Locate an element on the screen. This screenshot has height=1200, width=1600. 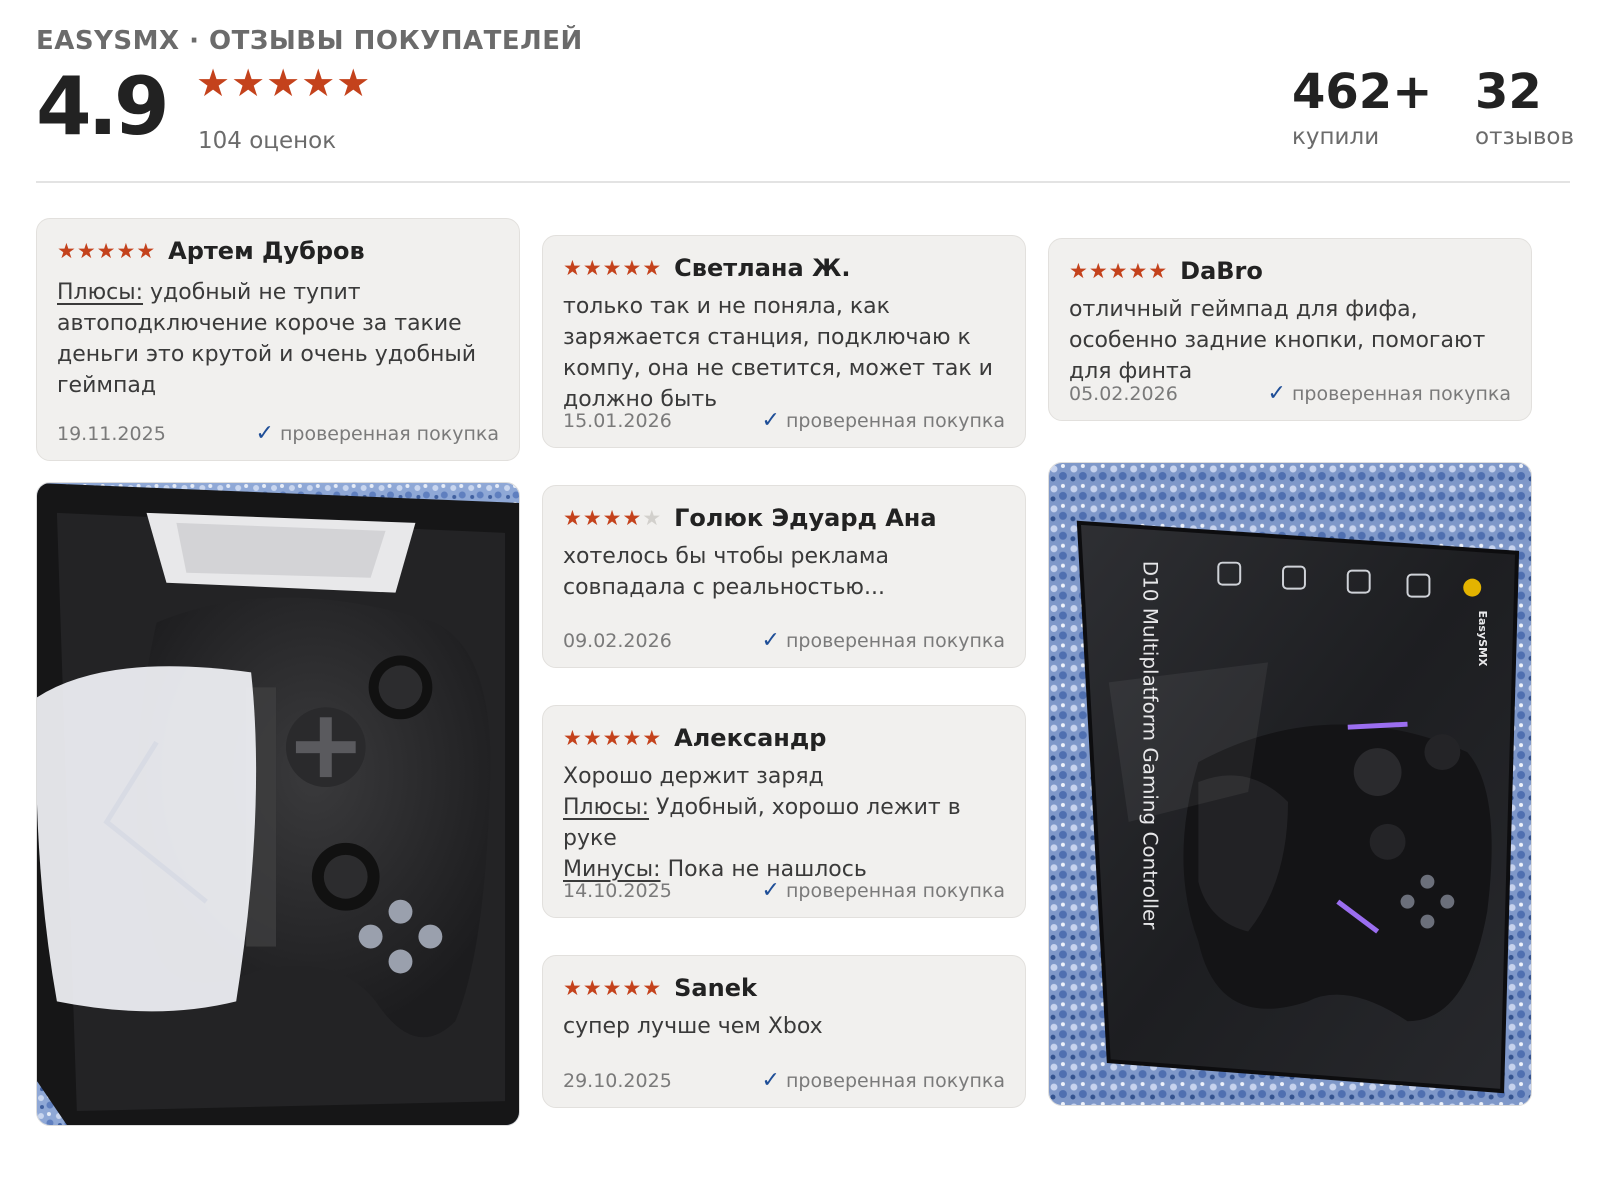
average-rating: 4.9 is located at coordinates (103, 106).